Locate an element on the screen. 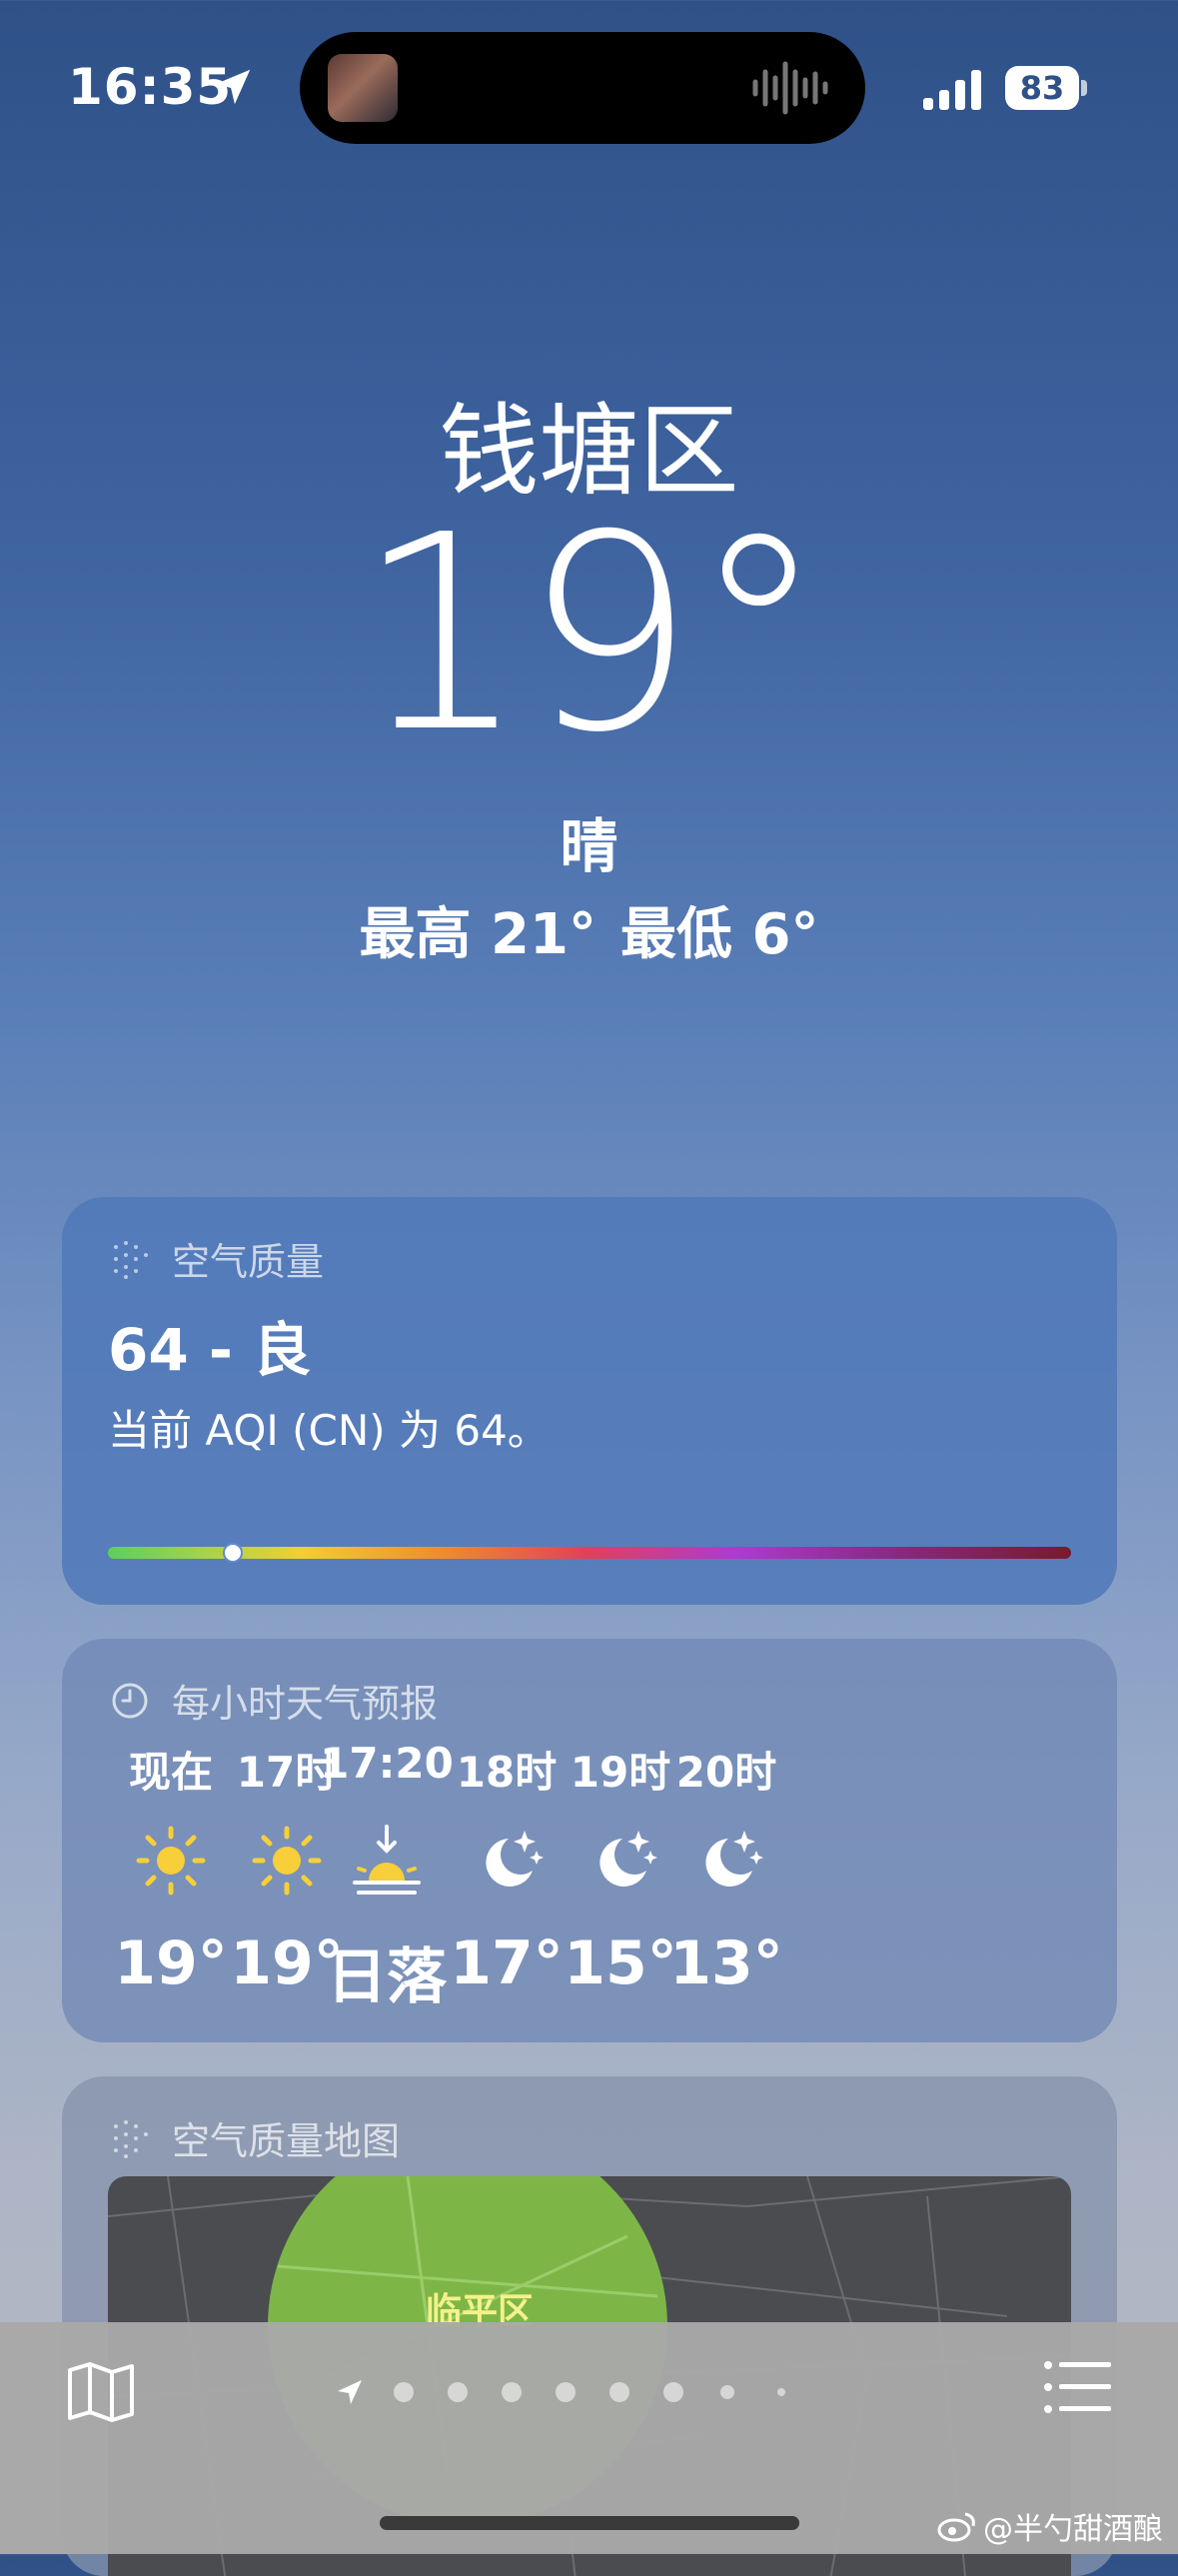 Image resolution: width=1178 pixels, height=2576 pixels. air-quality-header: 空气质量 is located at coordinates (216, 1258).